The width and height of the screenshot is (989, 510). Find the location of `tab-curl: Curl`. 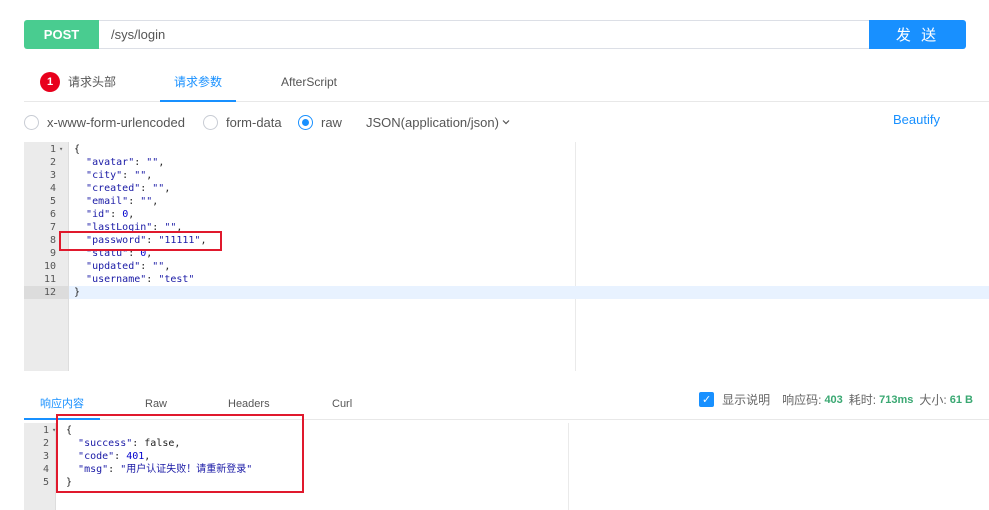

tab-curl: Curl is located at coordinates (342, 403).